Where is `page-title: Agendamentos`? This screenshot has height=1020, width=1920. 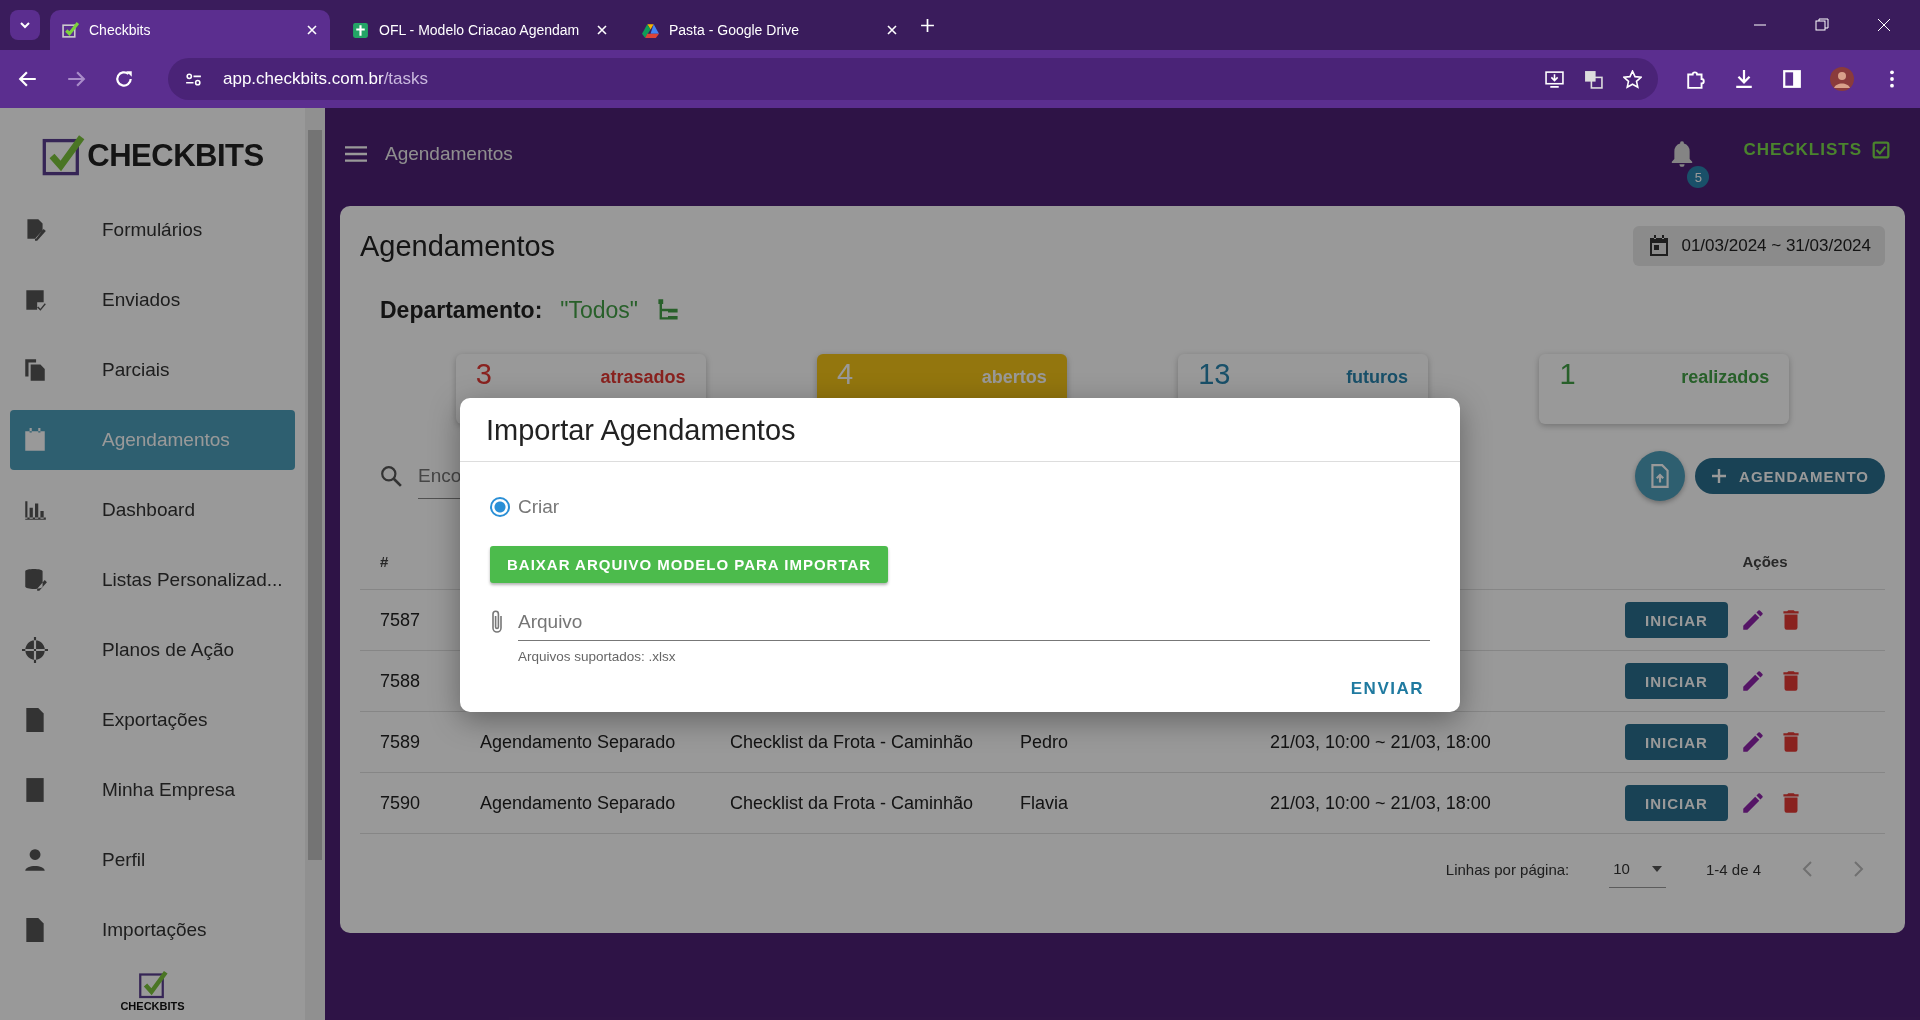
page-title: Agendamentos is located at coordinates (449, 154).